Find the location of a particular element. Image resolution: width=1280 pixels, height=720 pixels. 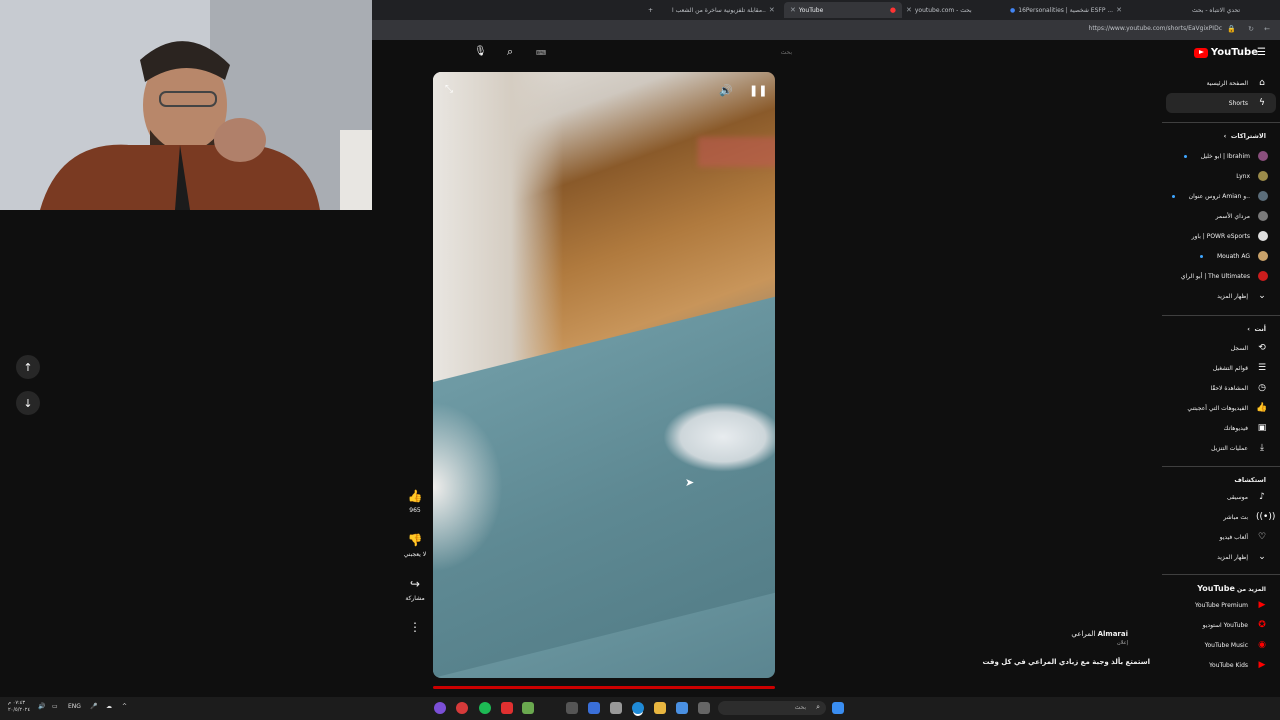

next-video-button: ↓ is located at coordinates (28, 403).